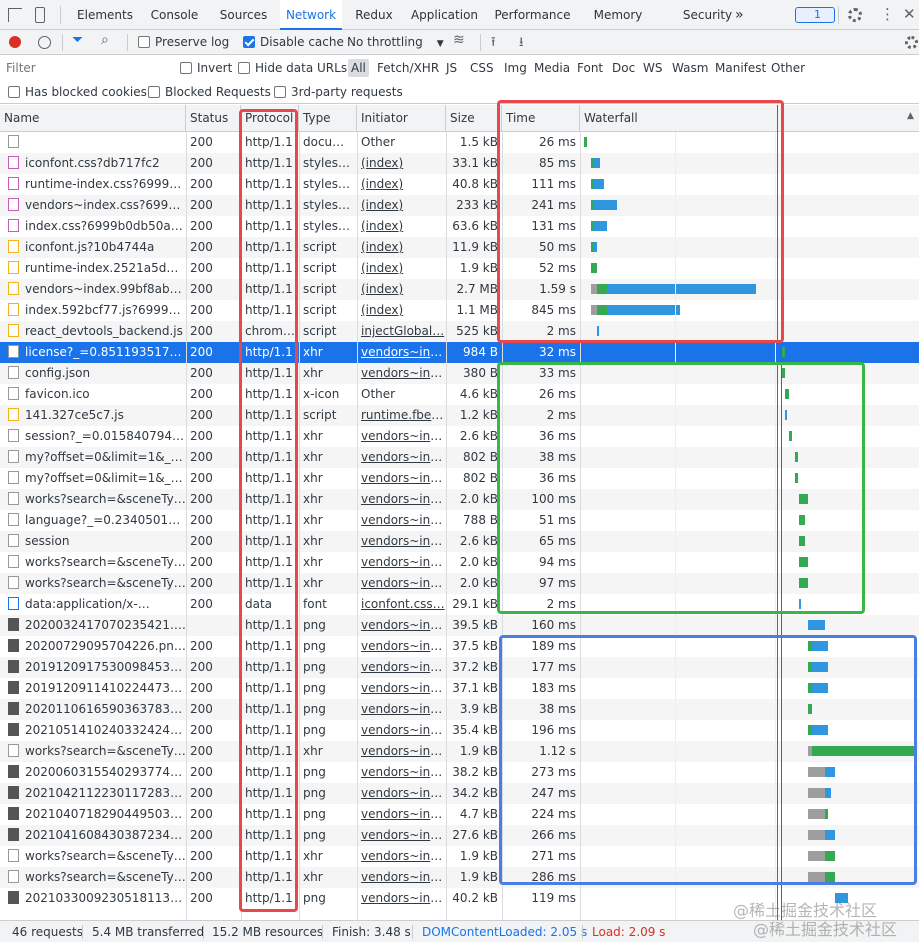 This screenshot has width=919, height=942. Describe the element at coordinates (911, 42) in the screenshot. I see `network-settings-gear-icon` at that location.